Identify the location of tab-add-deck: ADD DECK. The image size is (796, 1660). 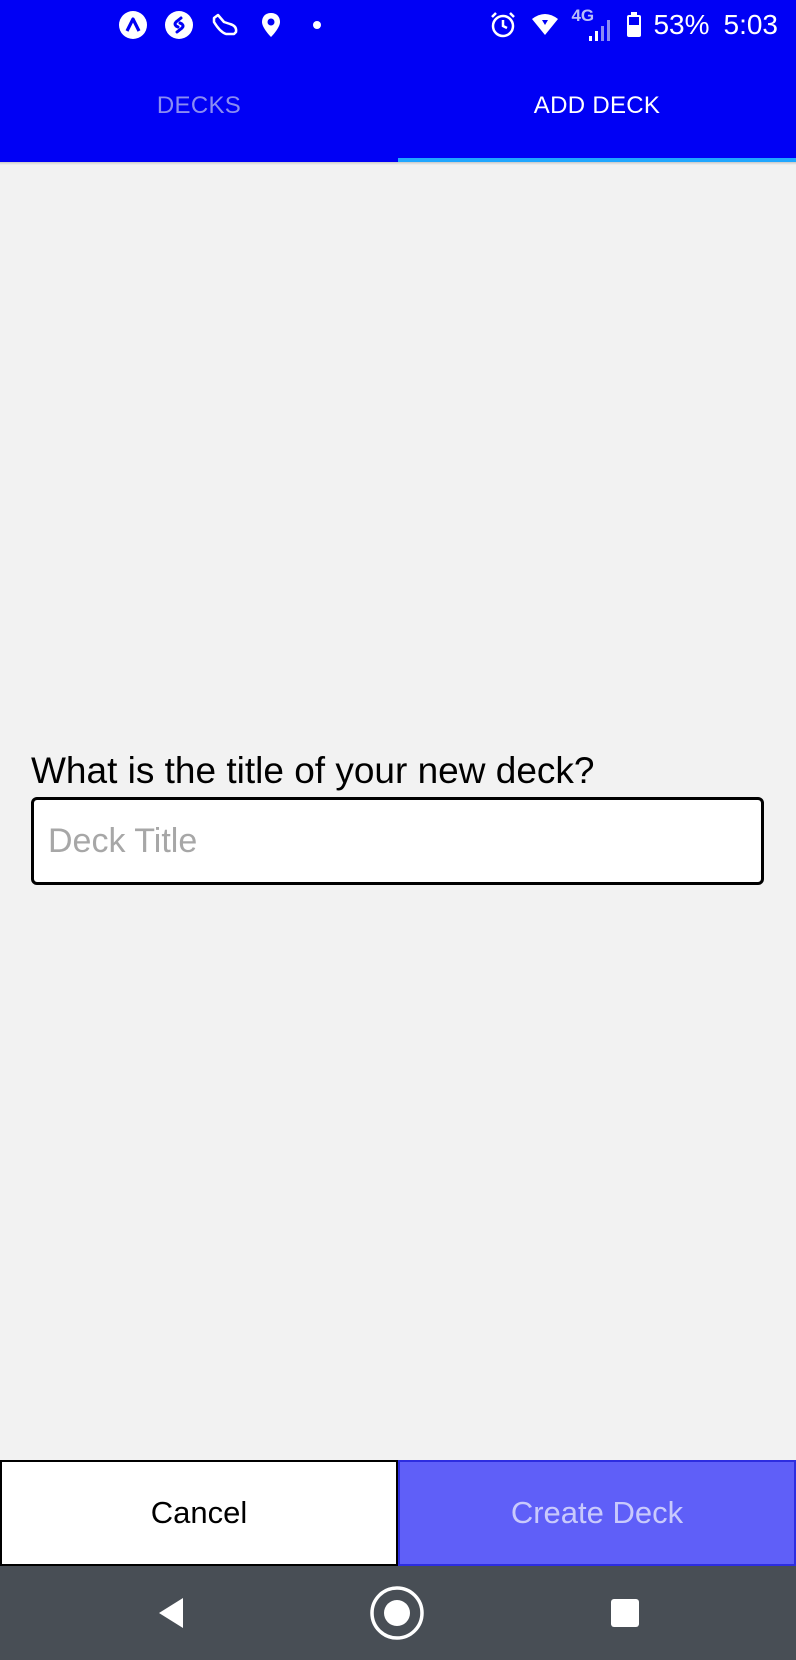
(597, 106).